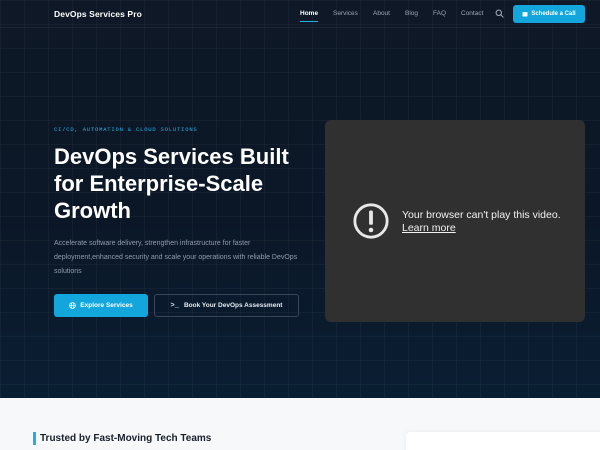 The image size is (600, 450). What do you see at coordinates (345, 13) in the screenshot?
I see `nav-link-services: Services` at bounding box center [345, 13].